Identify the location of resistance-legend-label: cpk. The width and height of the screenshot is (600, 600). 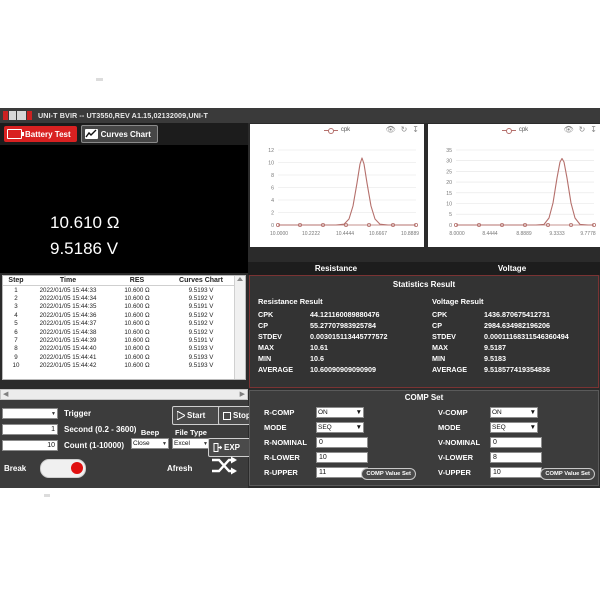
(345, 130).